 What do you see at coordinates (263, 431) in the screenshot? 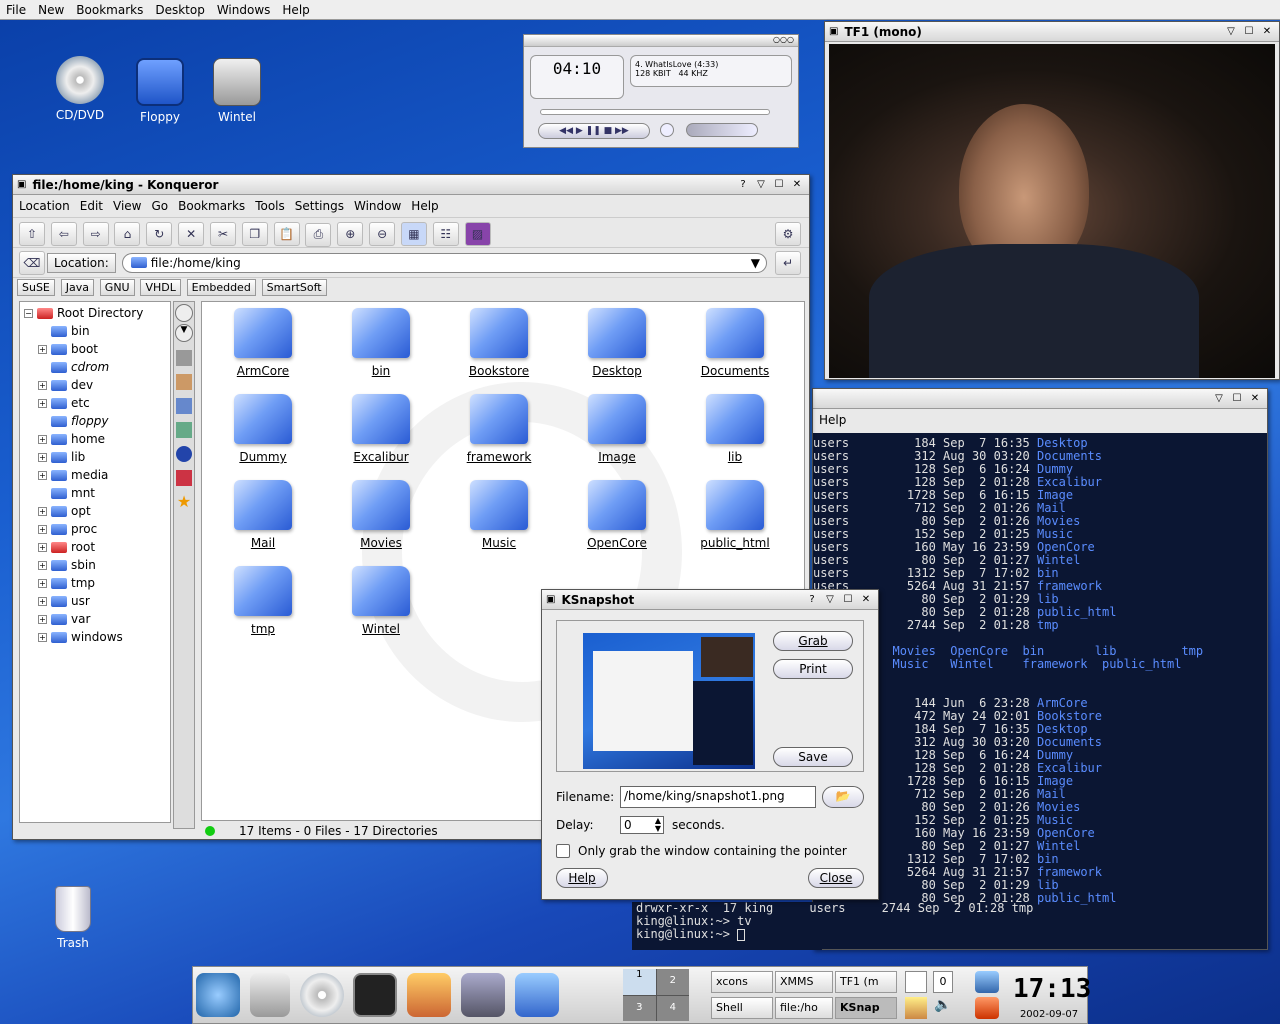
I see `file-icon-Dummy: Dummy` at bounding box center [263, 431].